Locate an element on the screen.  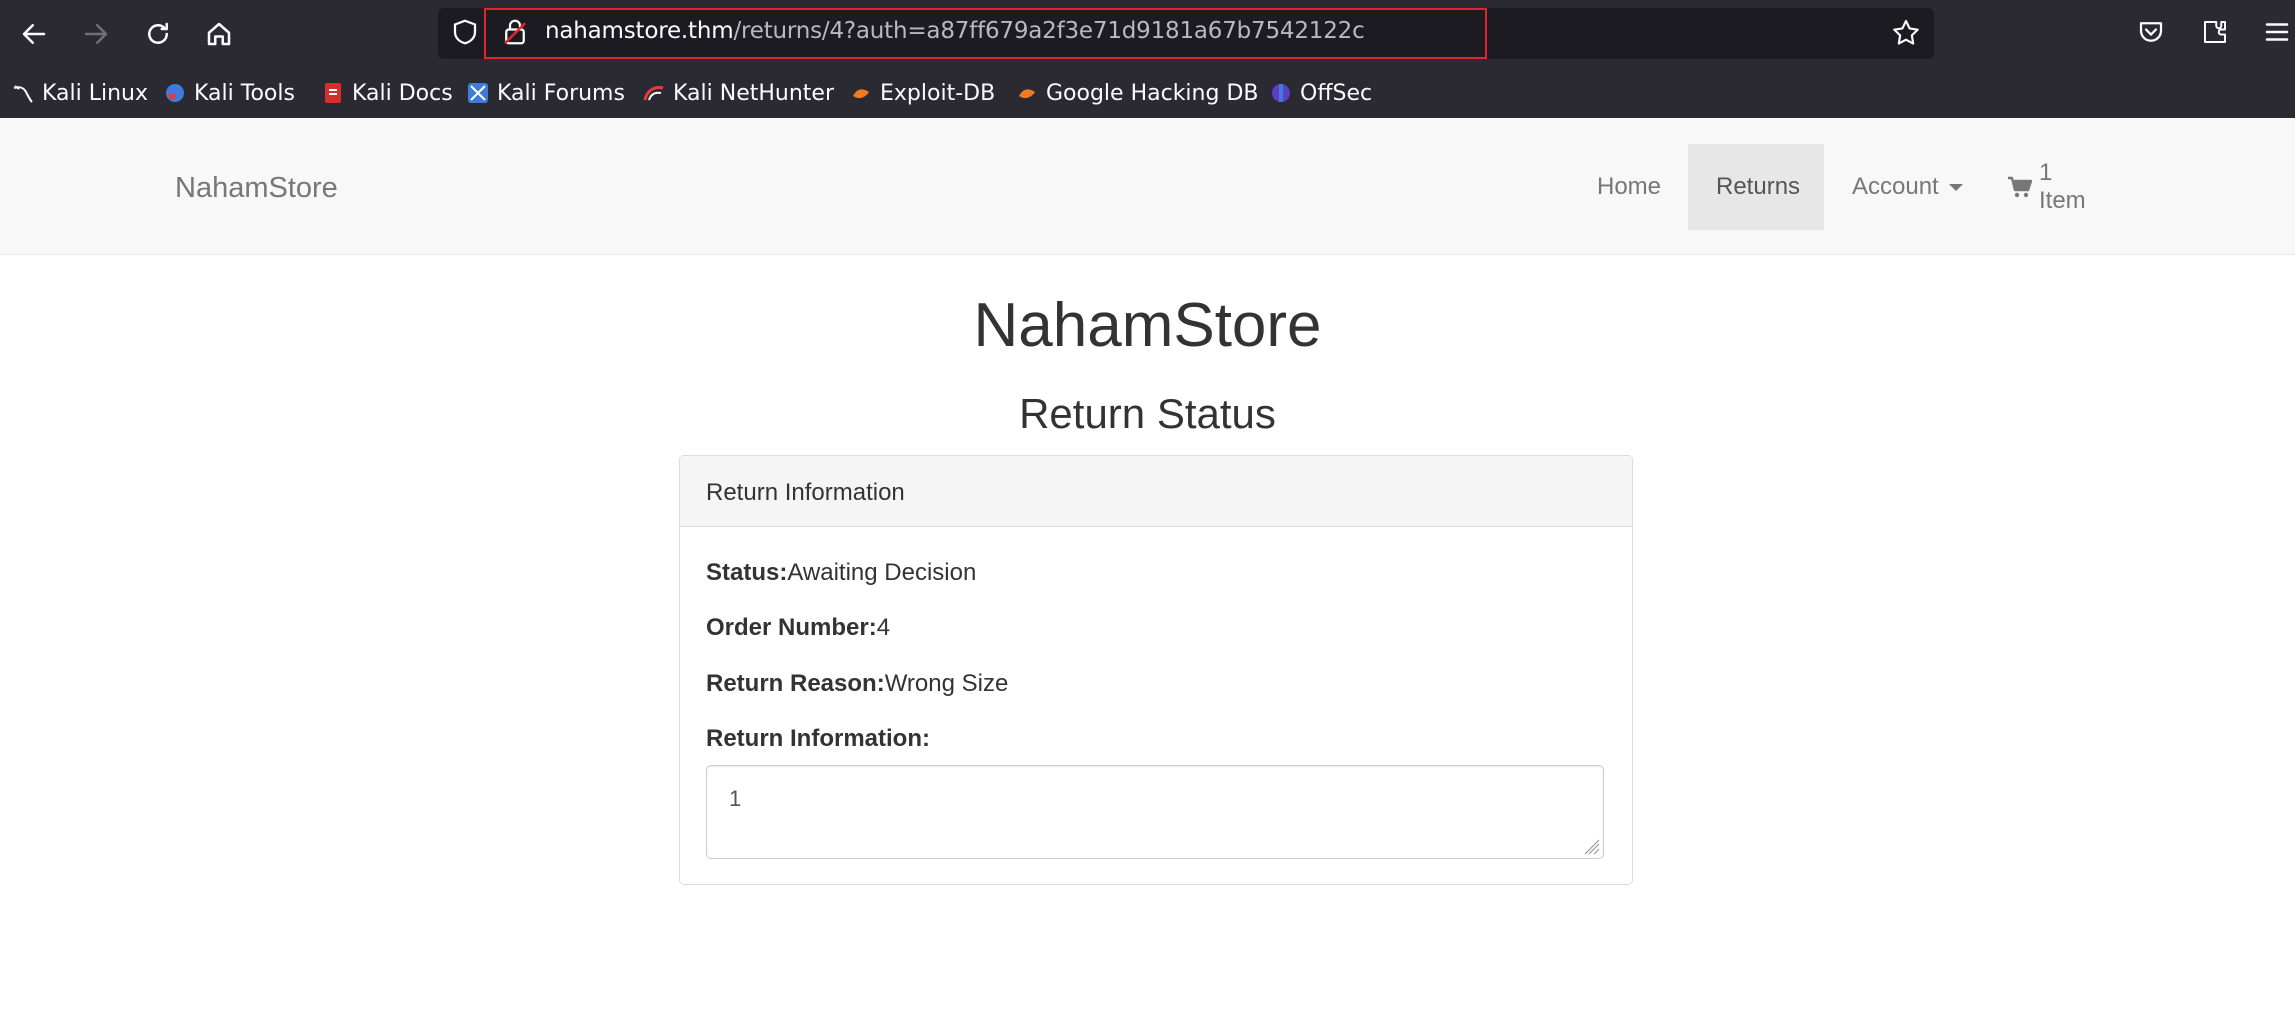
back-button is located at coordinates (34, 34).